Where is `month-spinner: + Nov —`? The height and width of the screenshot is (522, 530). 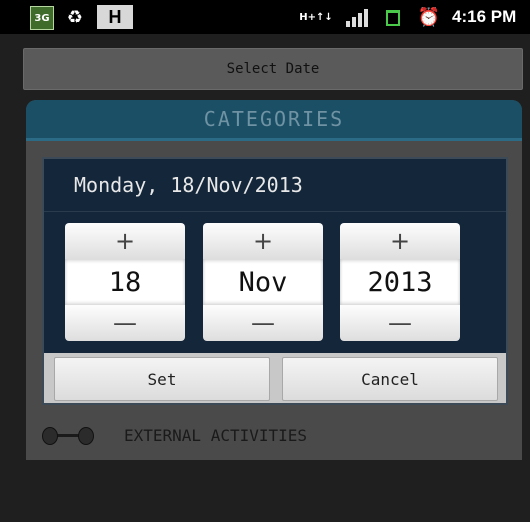 month-spinner: + Nov — is located at coordinates (263, 282).